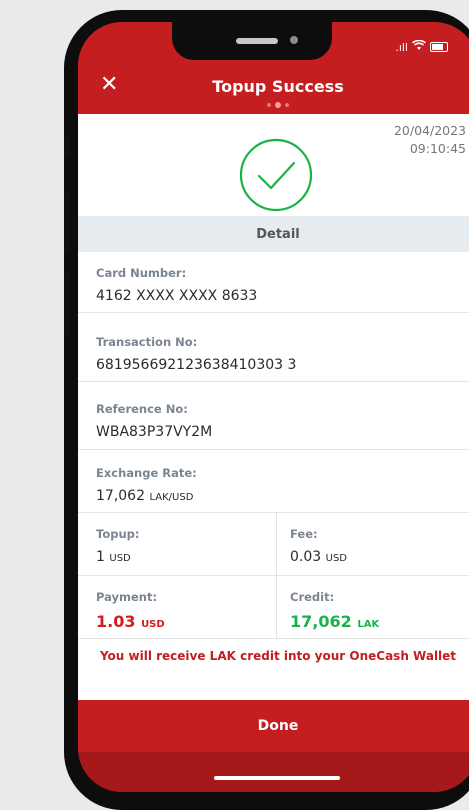 Image resolution: width=469 pixels, height=810 pixels. Describe the element at coordinates (278, 86) in the screenshot. I see `page-title: Topup Success` at that location.